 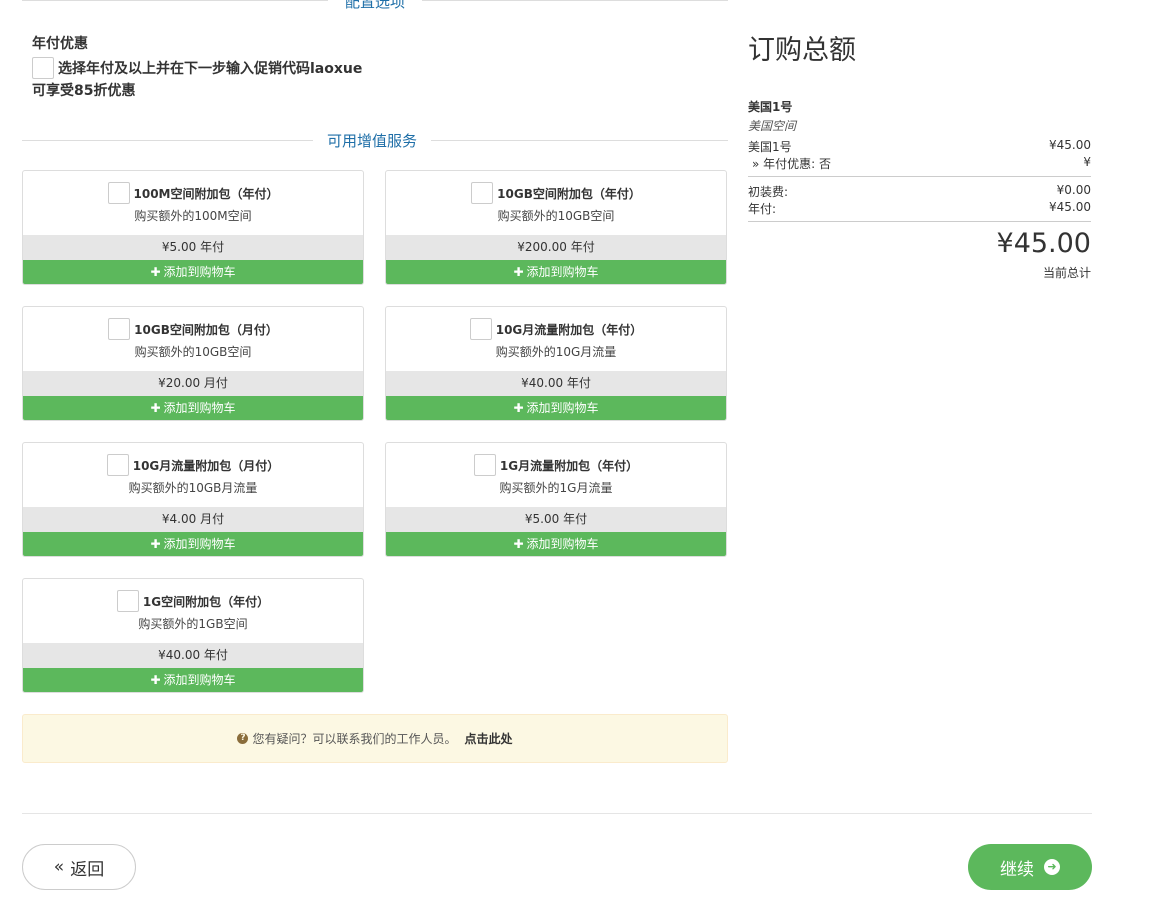 What do you see at coordinates (802, 50) in the screenshot?
I see `order-summary-title: 订购总额` at bounding box center [802, 50].